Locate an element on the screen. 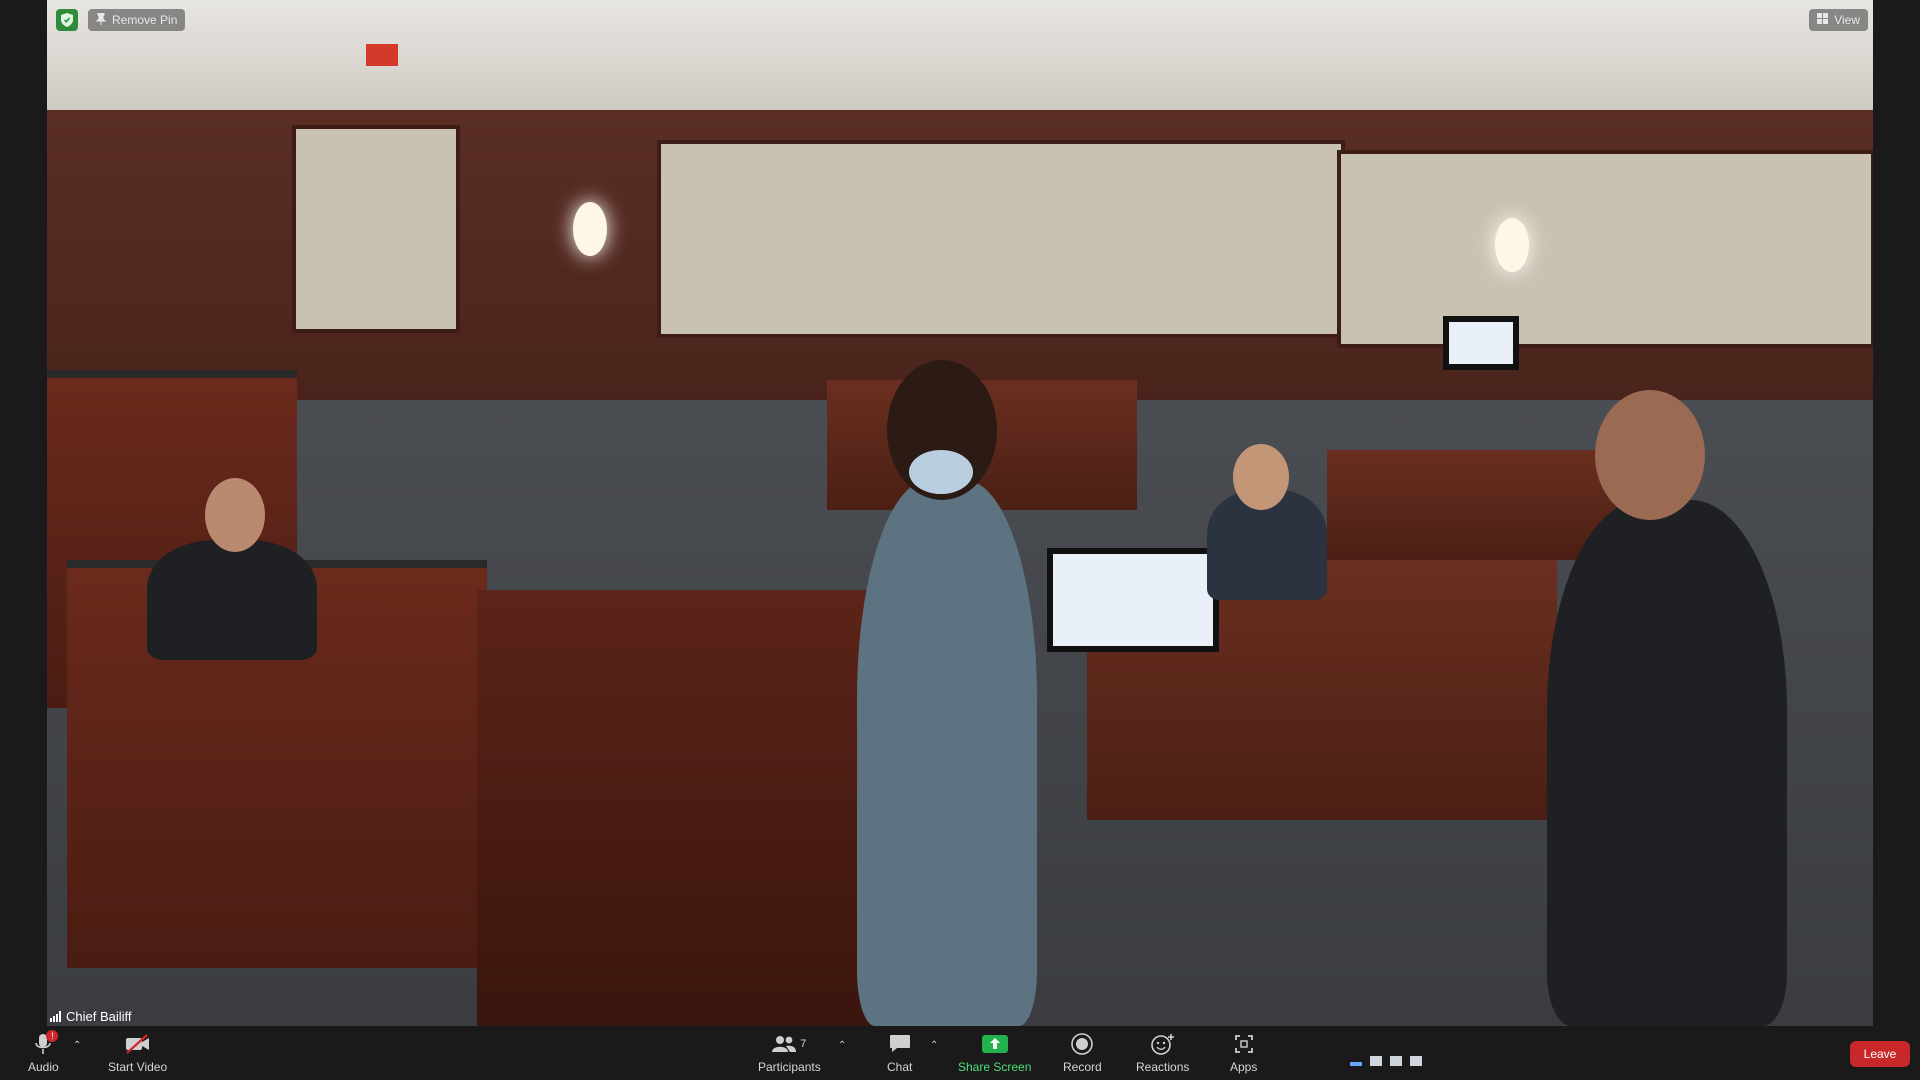  apps-icon is located at coordinates (1244, 1044).